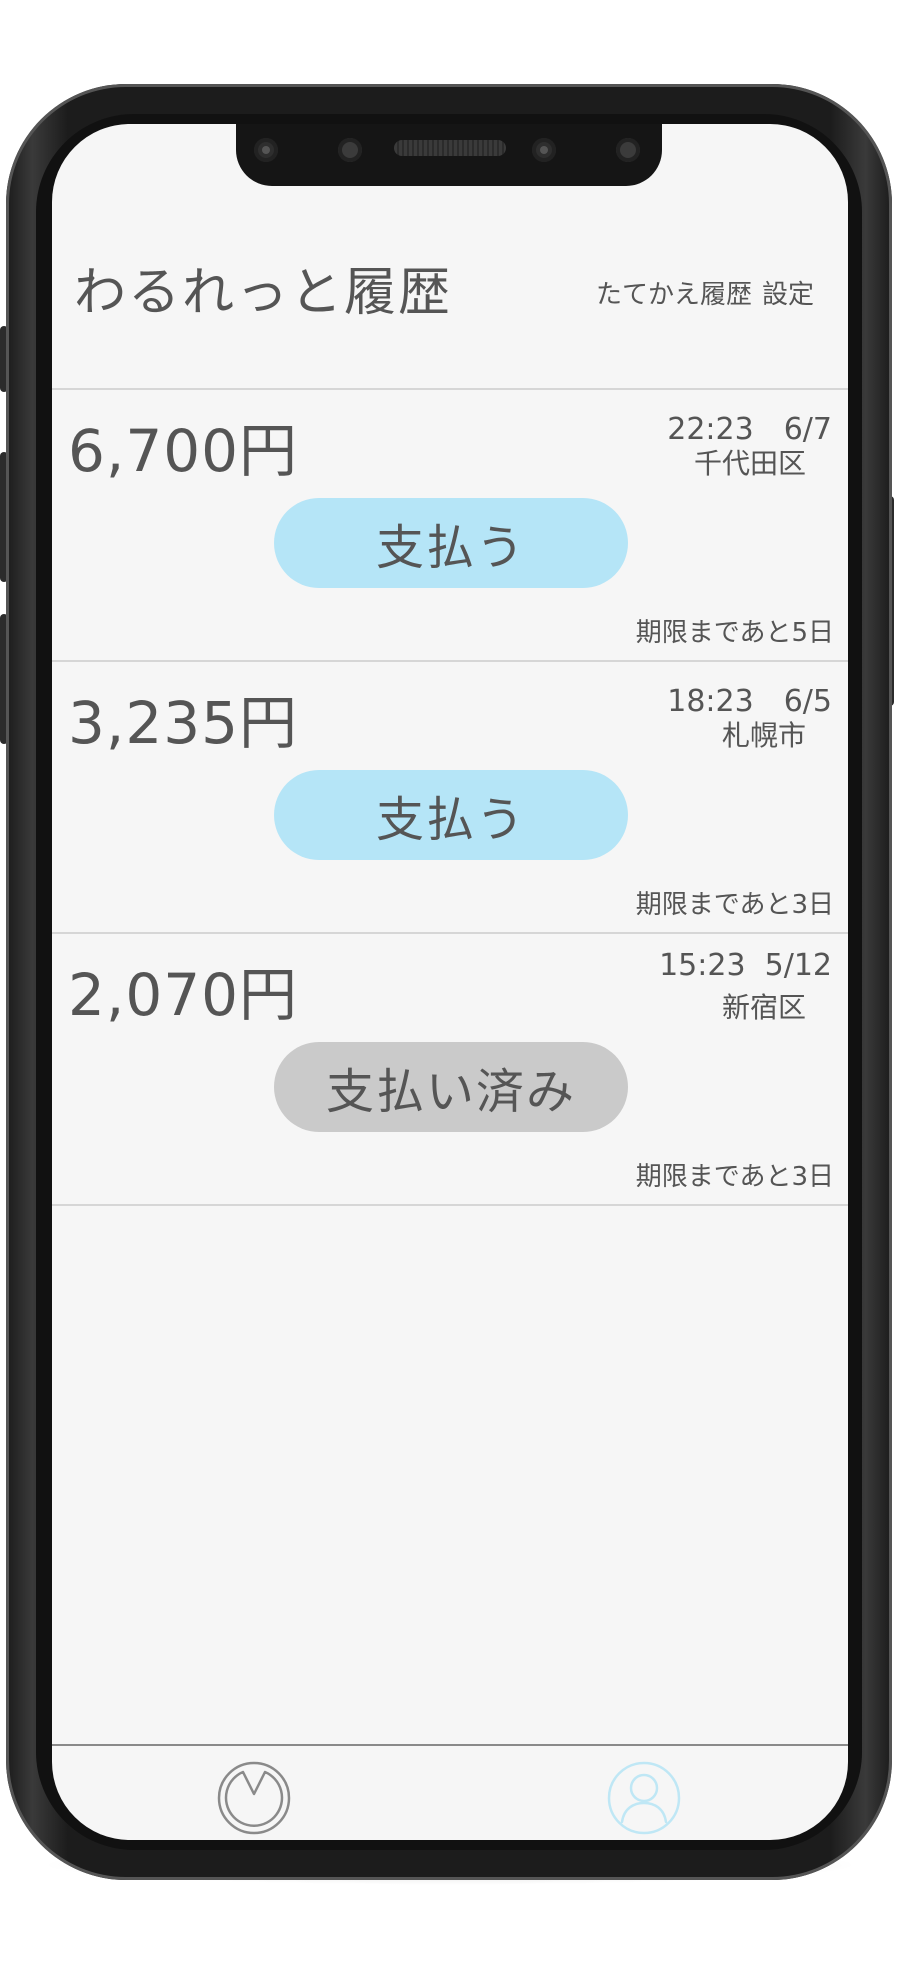 The height and width of the screenshot is (1980, 902). Describe the element at coordinates (183, 995) in the screenshot. I see `entry-amount: 2,070円` at that location.